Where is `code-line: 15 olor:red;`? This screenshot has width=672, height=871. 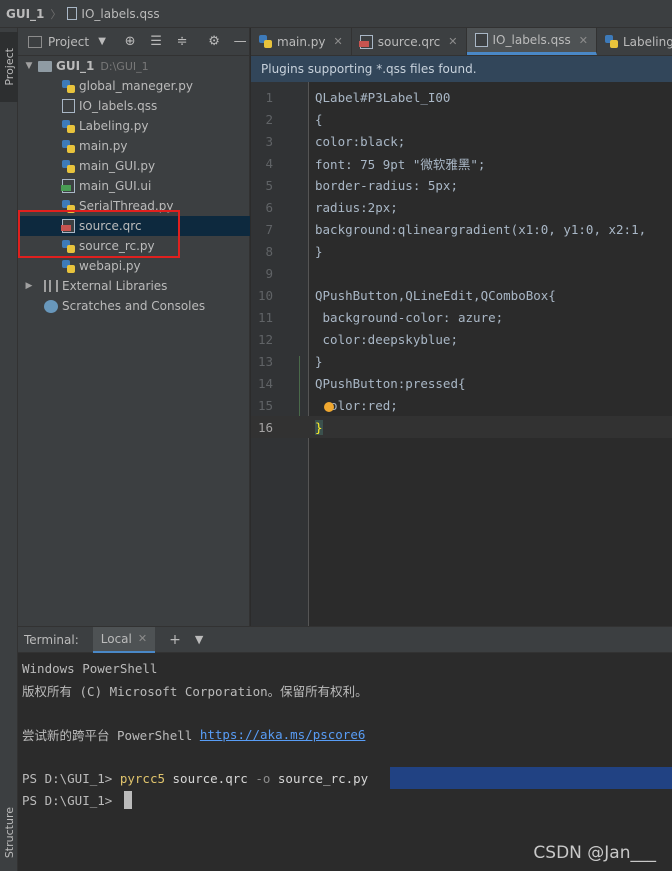
code-line: 15 olor:red; is located at coordinates (327, 405).